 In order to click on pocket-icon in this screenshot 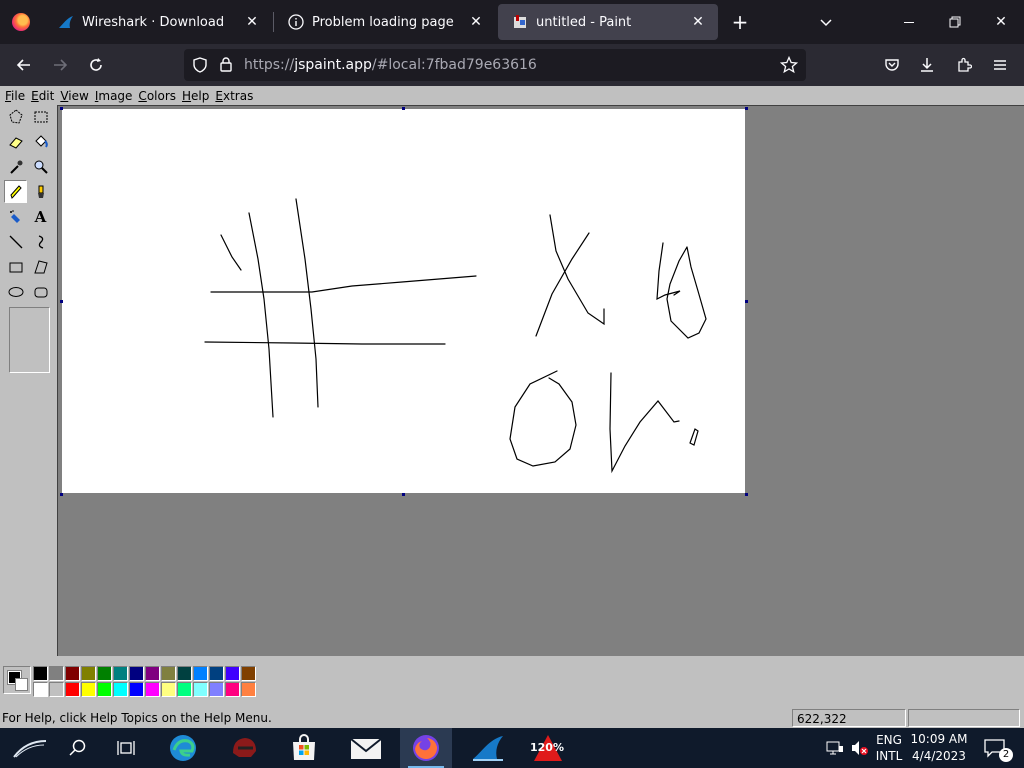, I will do `click(892, 65)`.